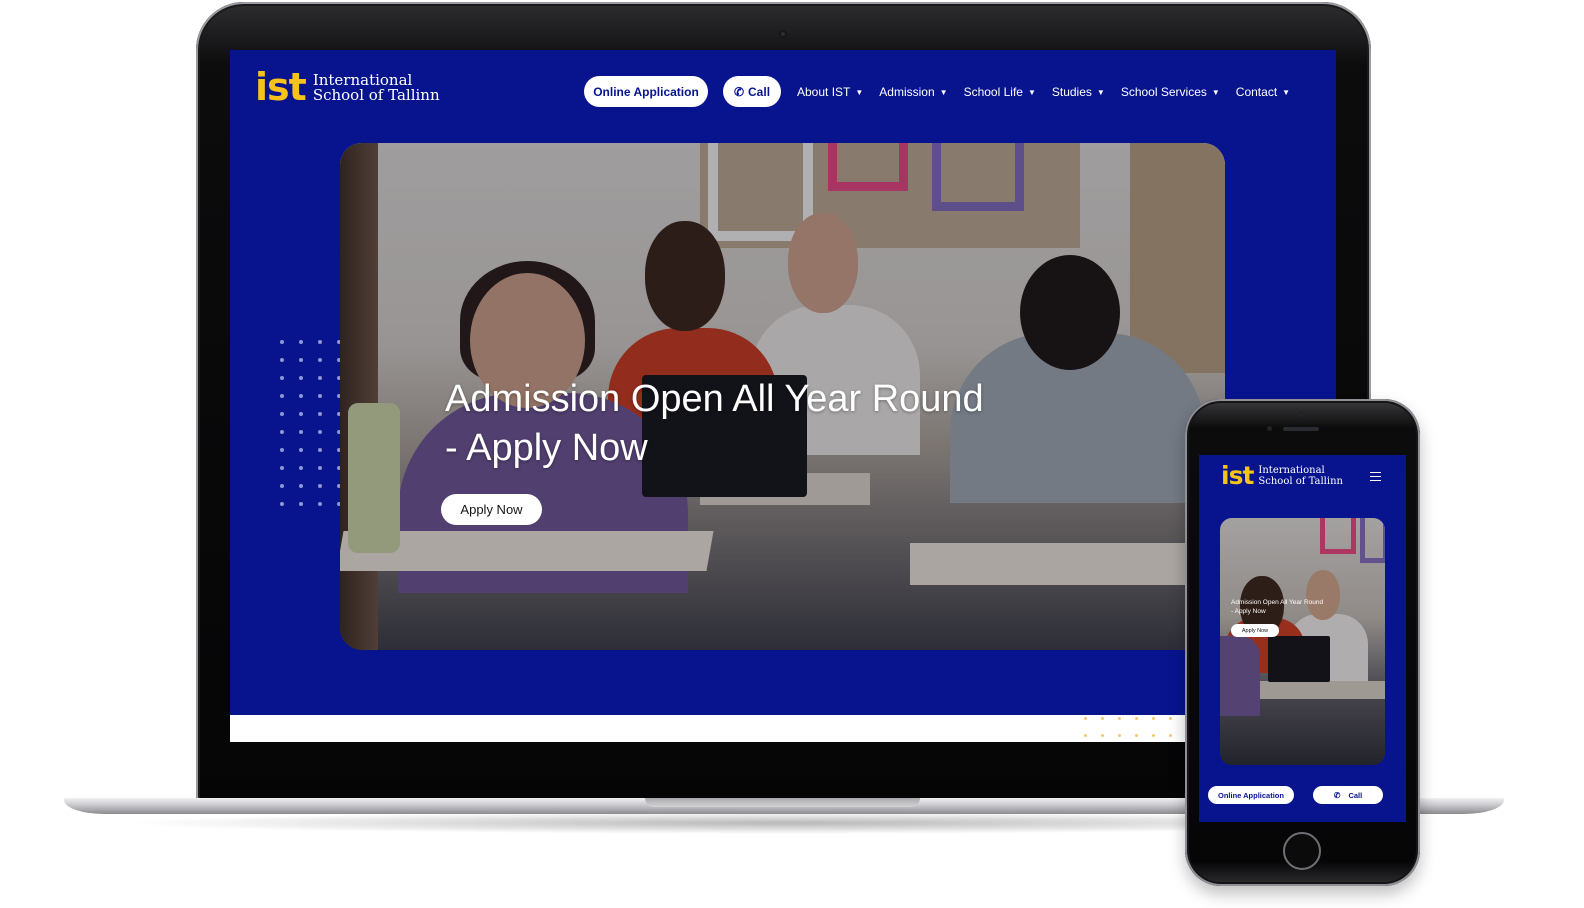 The width and height of the screenshot is (1584, 908). Describe the element at coordinates (546, 448) in the screenshot. I see `hero-title-line-2: - Apply Now` at that location.